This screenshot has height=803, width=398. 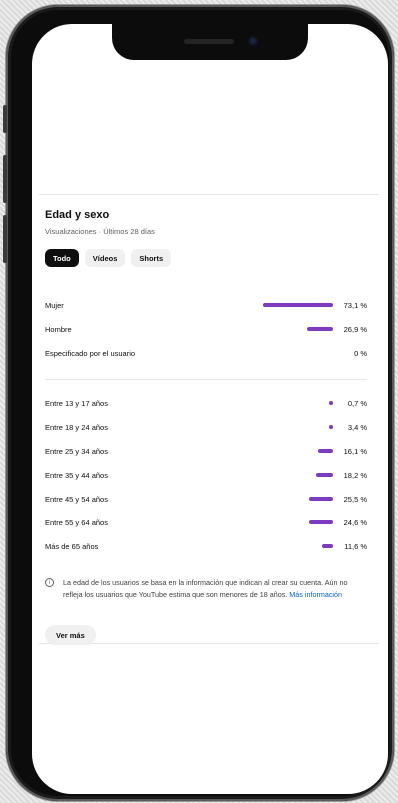 What do you see at coordinates (58, 329) in the screenshot?
I see `row-label: Hombre` at bounding box center [58, 329].